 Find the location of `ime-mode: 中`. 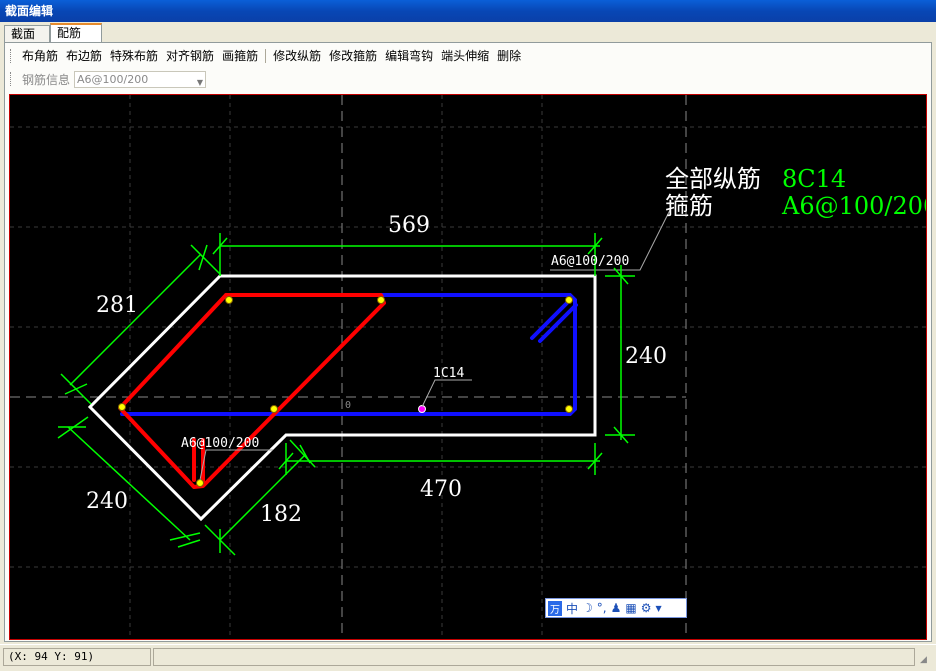

ime-mode: 中 is located at coordinates (572, 608).